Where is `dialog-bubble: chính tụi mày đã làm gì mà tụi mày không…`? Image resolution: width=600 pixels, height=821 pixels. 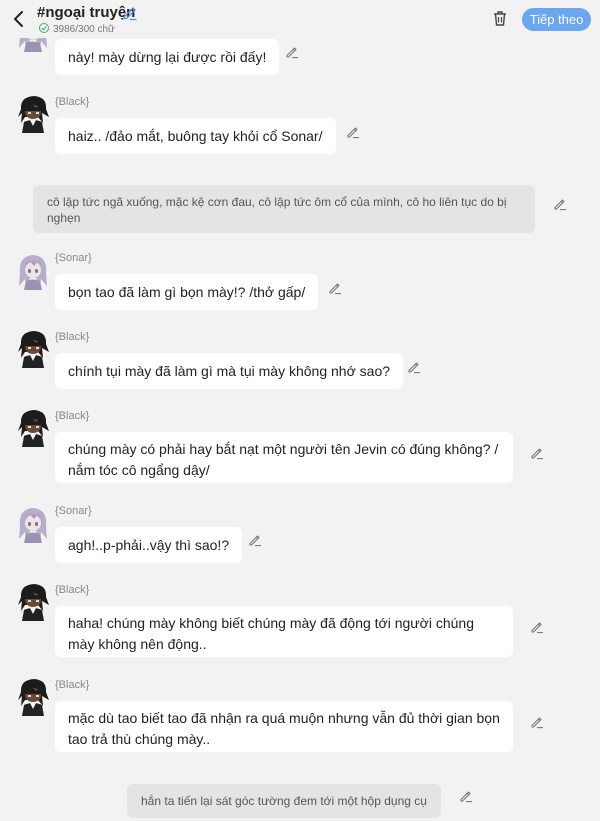
dialog-bubble: chính tụi mày đã làm gì mà tụi mày không… is located at coordinates (229, 371).